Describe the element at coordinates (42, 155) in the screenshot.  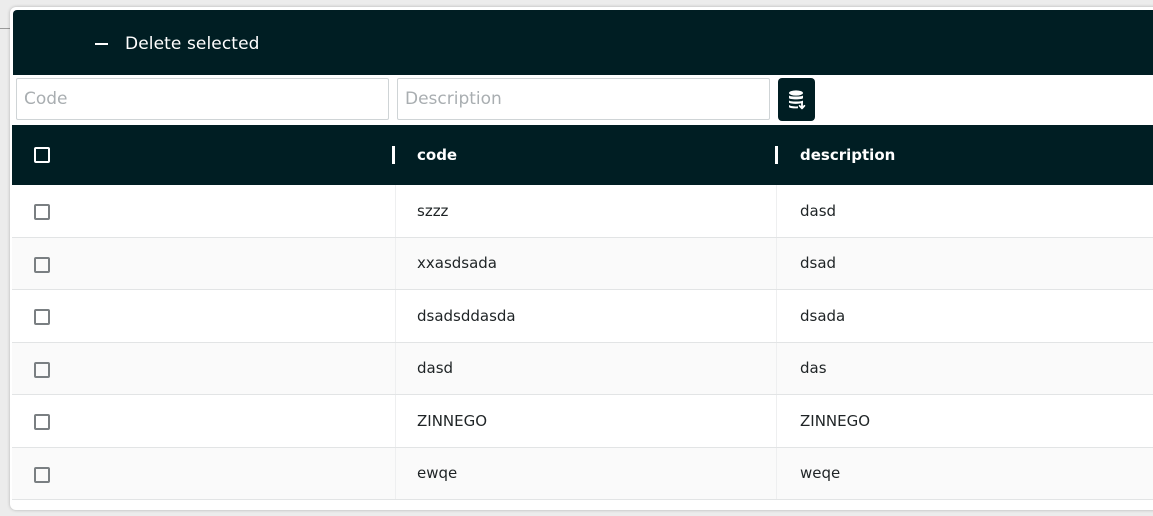
I see `select-all-checkbox` at that location.